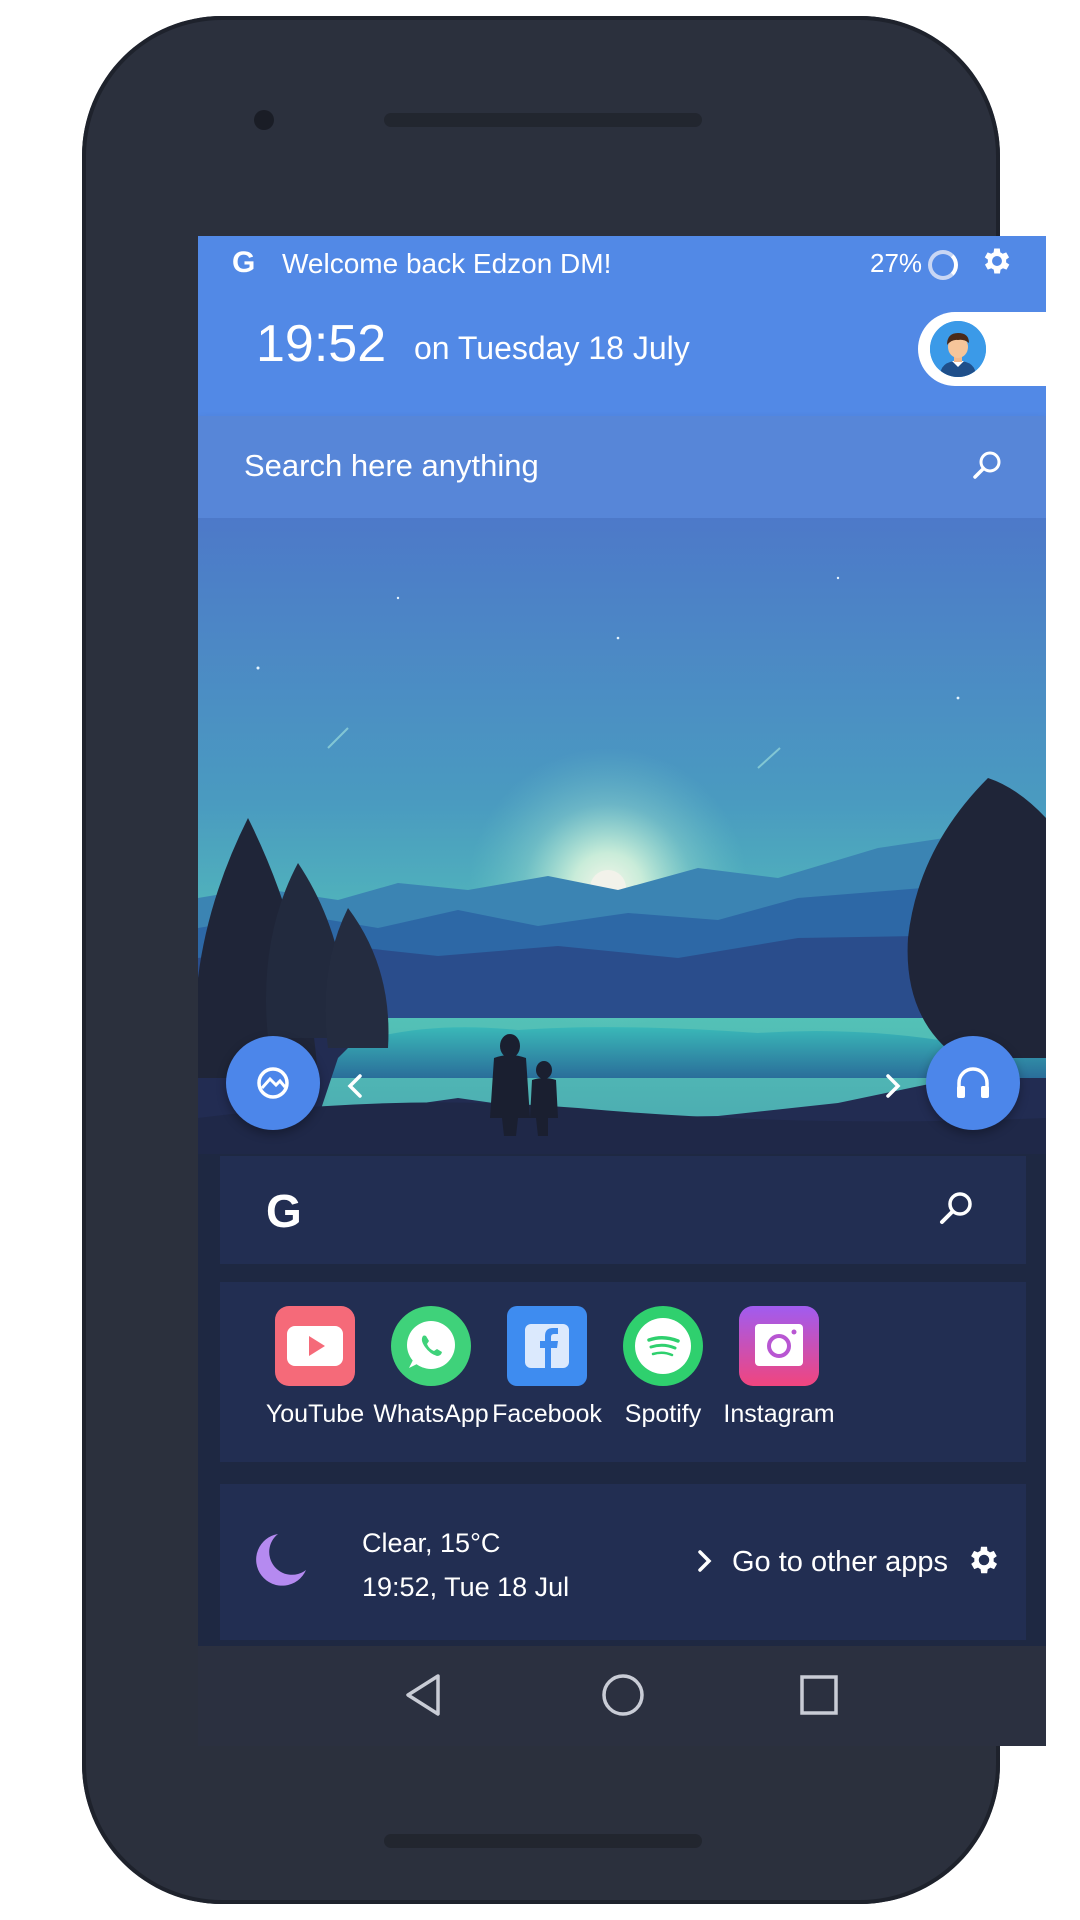 The image size is (1080, 1920). Describe the element at coordinates (321, 344) in the screenshot. I see `clock-time: 19:52` at that location.